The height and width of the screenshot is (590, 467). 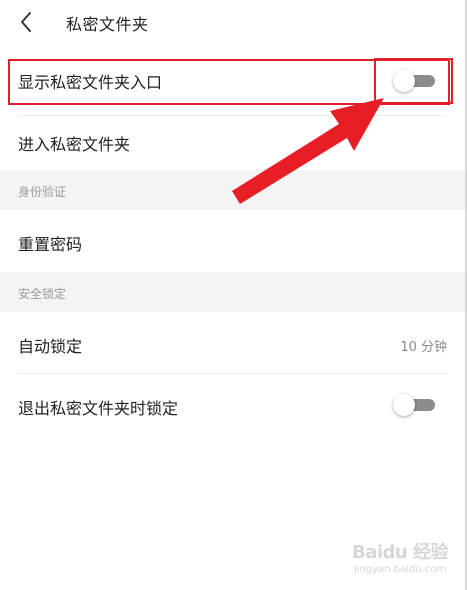 I want to click on watermark-url: jingyan.baidu.com, so click(x=400, y=569).